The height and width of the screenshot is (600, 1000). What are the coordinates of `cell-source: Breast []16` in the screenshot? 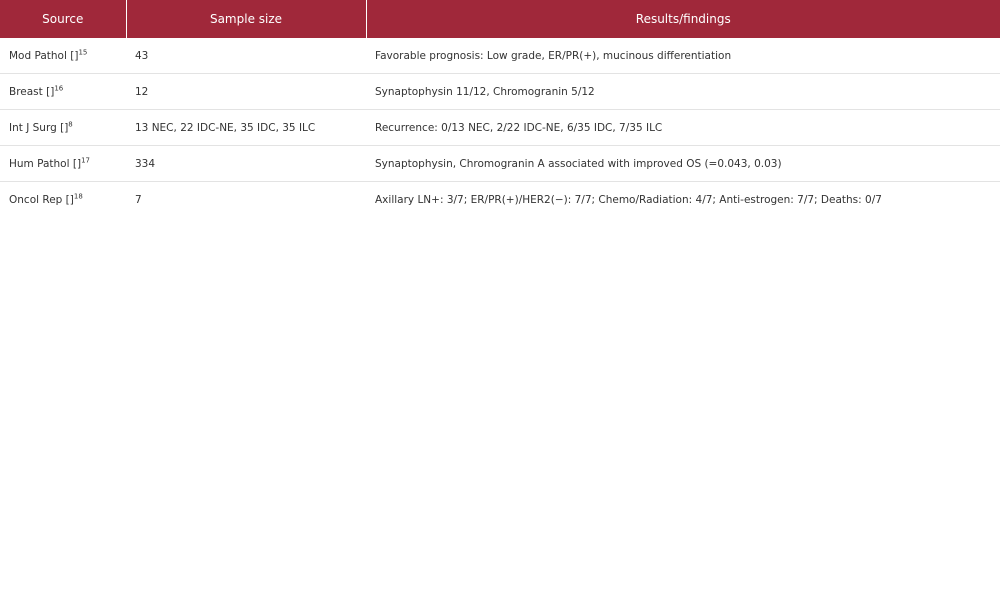 It's located at (63, 91).